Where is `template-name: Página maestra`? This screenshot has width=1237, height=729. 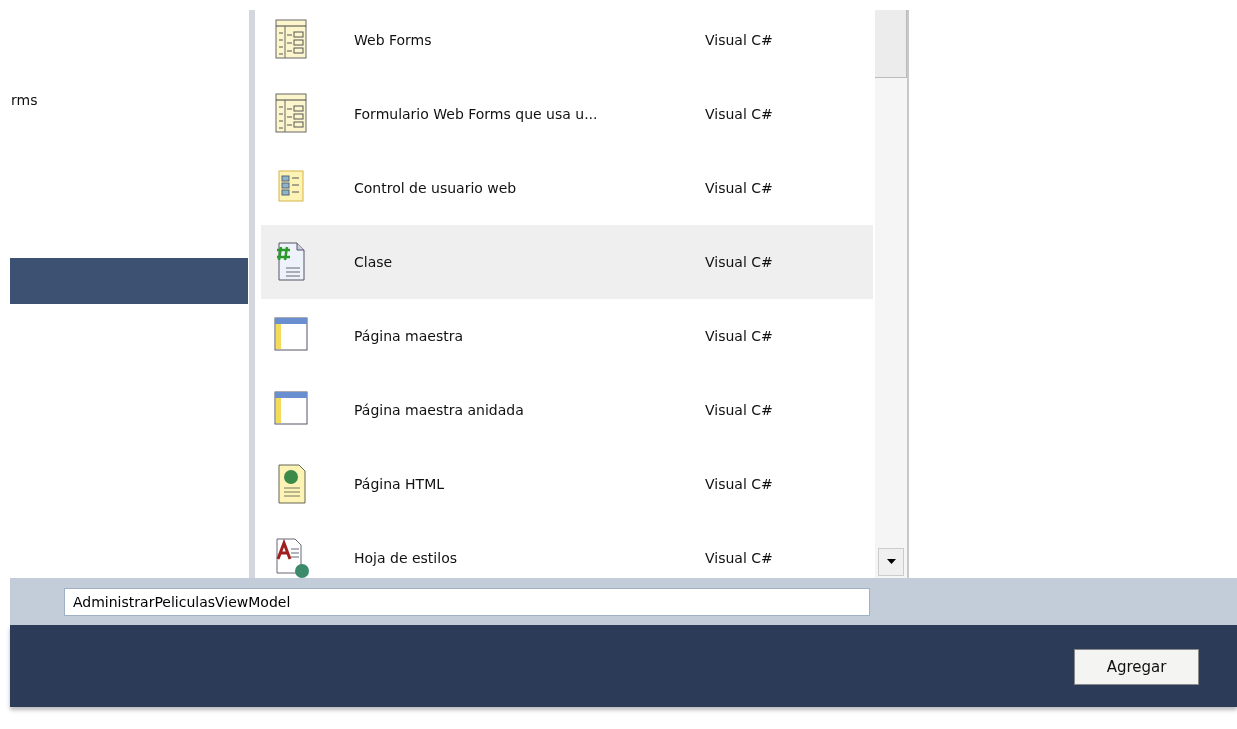 template-name: Página maestra is located at coordinates (409, 336).